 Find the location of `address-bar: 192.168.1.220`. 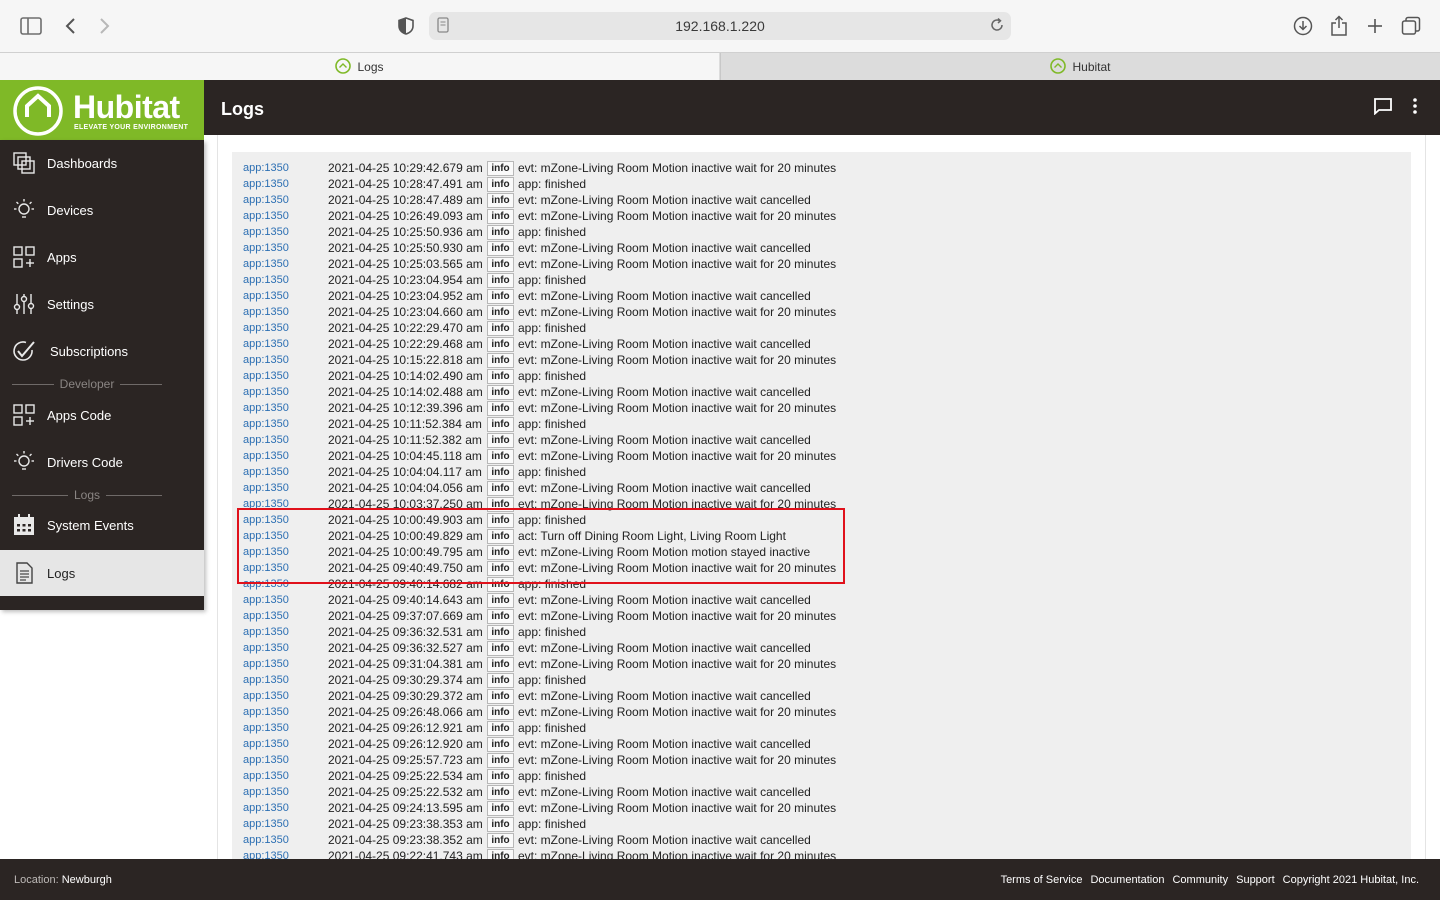

address-bar: 192.168.1.220 is located at coordinates (720, 26).